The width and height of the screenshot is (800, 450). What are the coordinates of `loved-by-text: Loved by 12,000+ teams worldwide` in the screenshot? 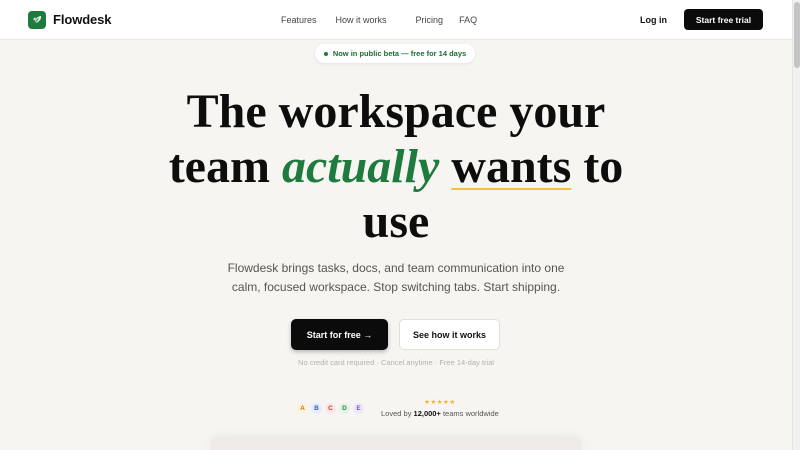 It's located at (440, 413).